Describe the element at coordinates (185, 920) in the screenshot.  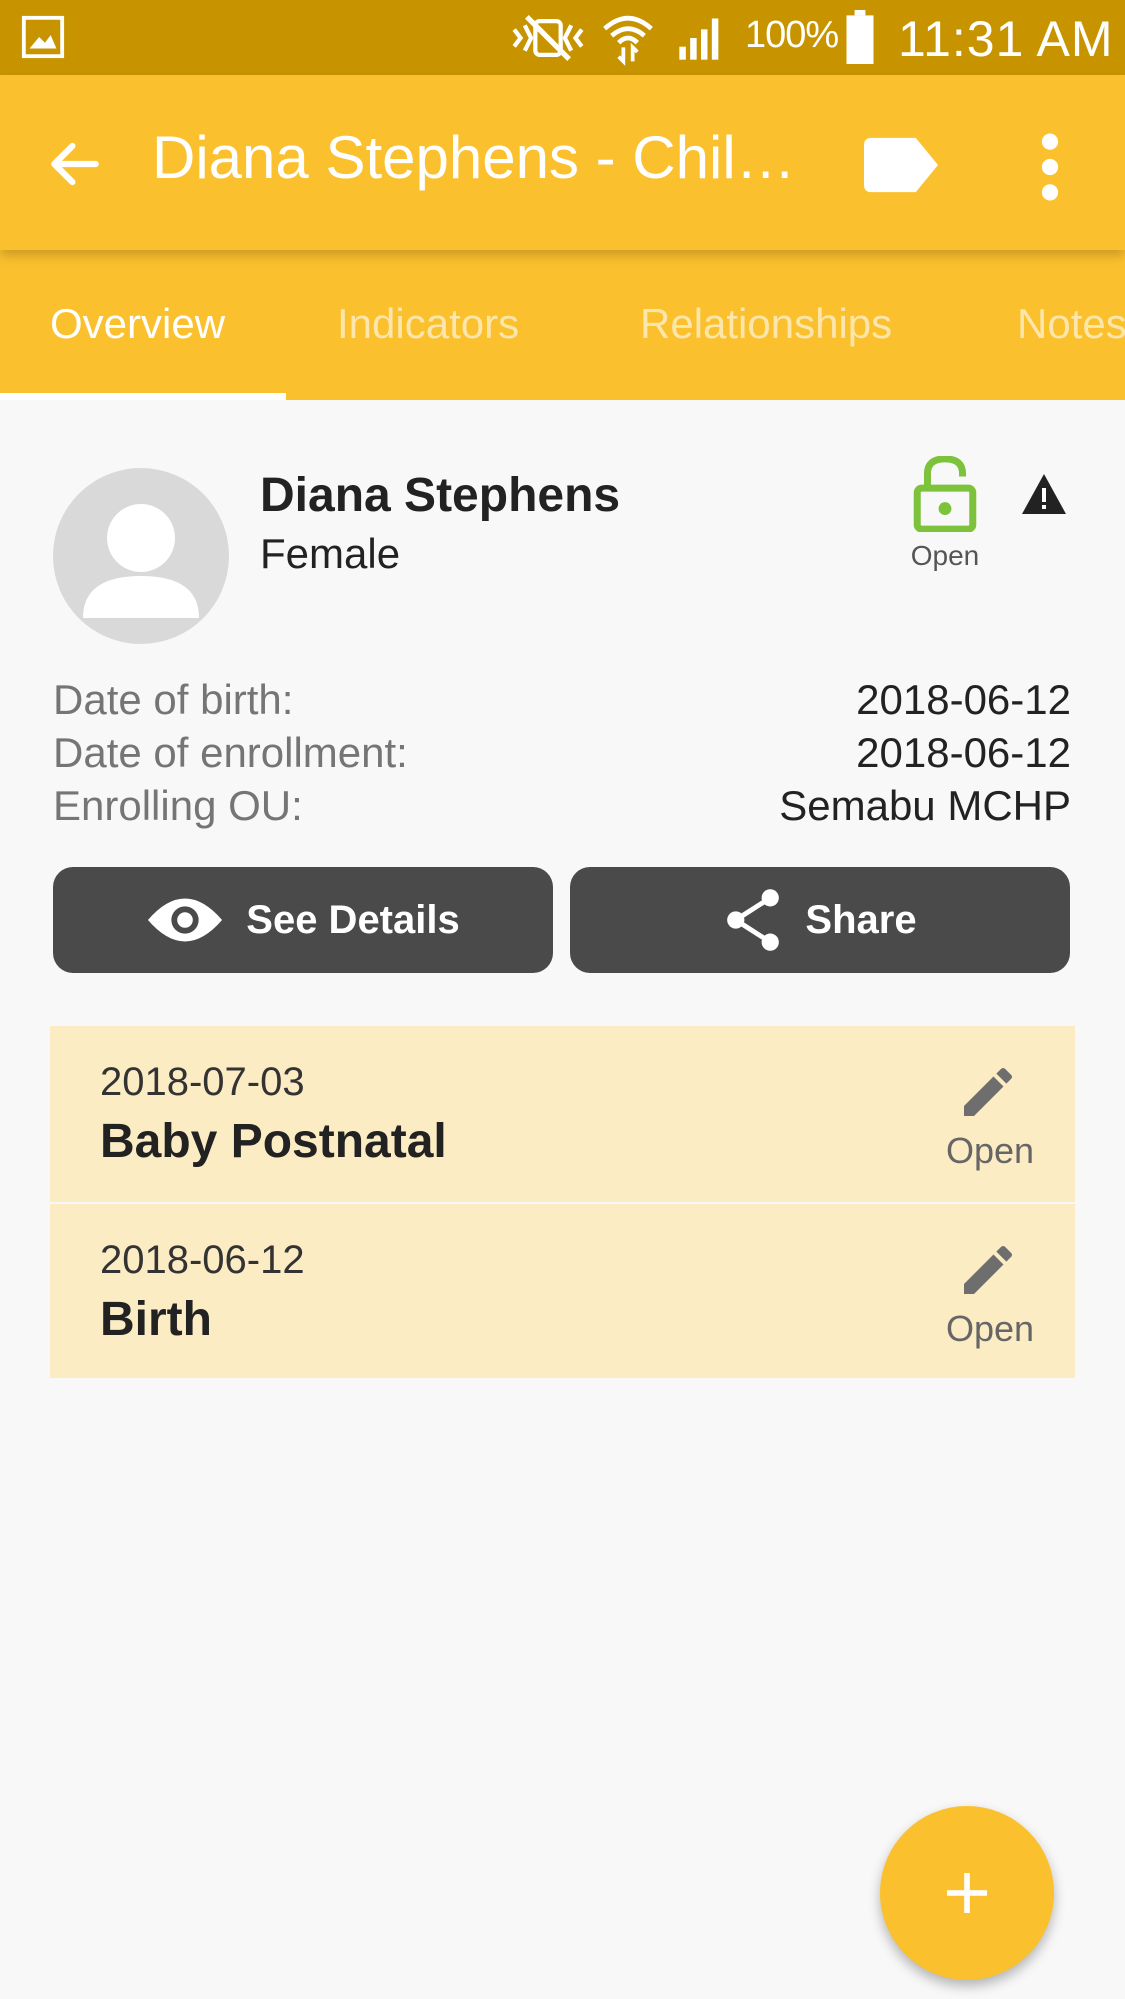
I see `eye-icon` at that location.